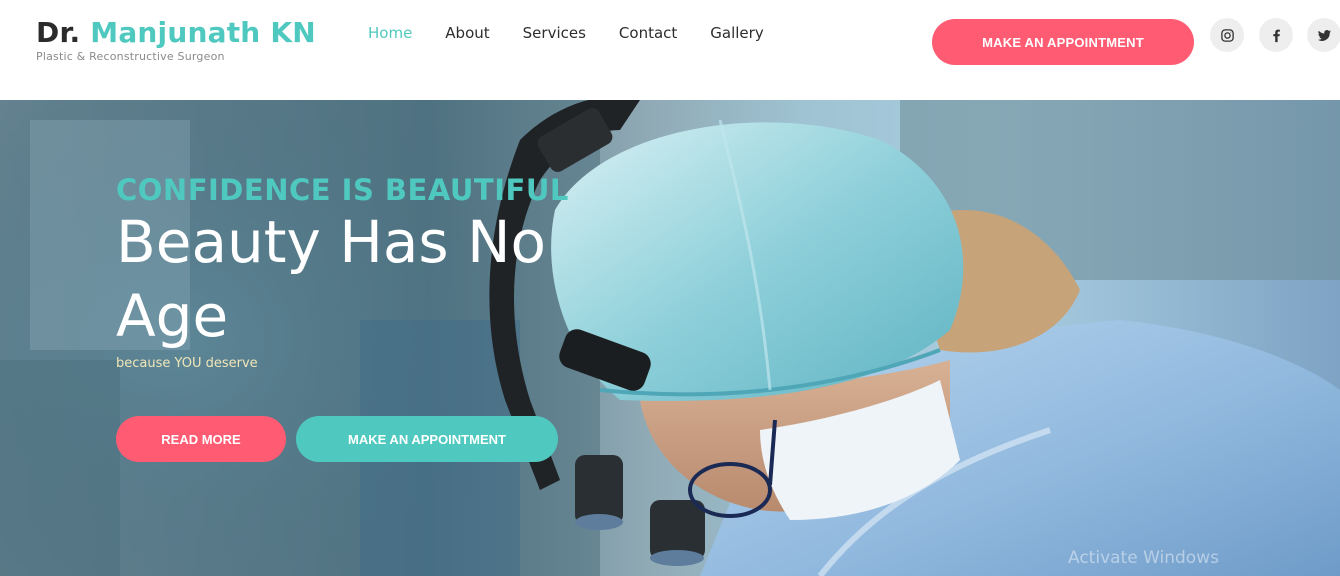 The width and height of the screenshot is (1340, 576). What do you see at coordinates (331, 279) in the screenshot?
I see `hero-title: Beauty Has No Age` at bounding box center [331, 279].